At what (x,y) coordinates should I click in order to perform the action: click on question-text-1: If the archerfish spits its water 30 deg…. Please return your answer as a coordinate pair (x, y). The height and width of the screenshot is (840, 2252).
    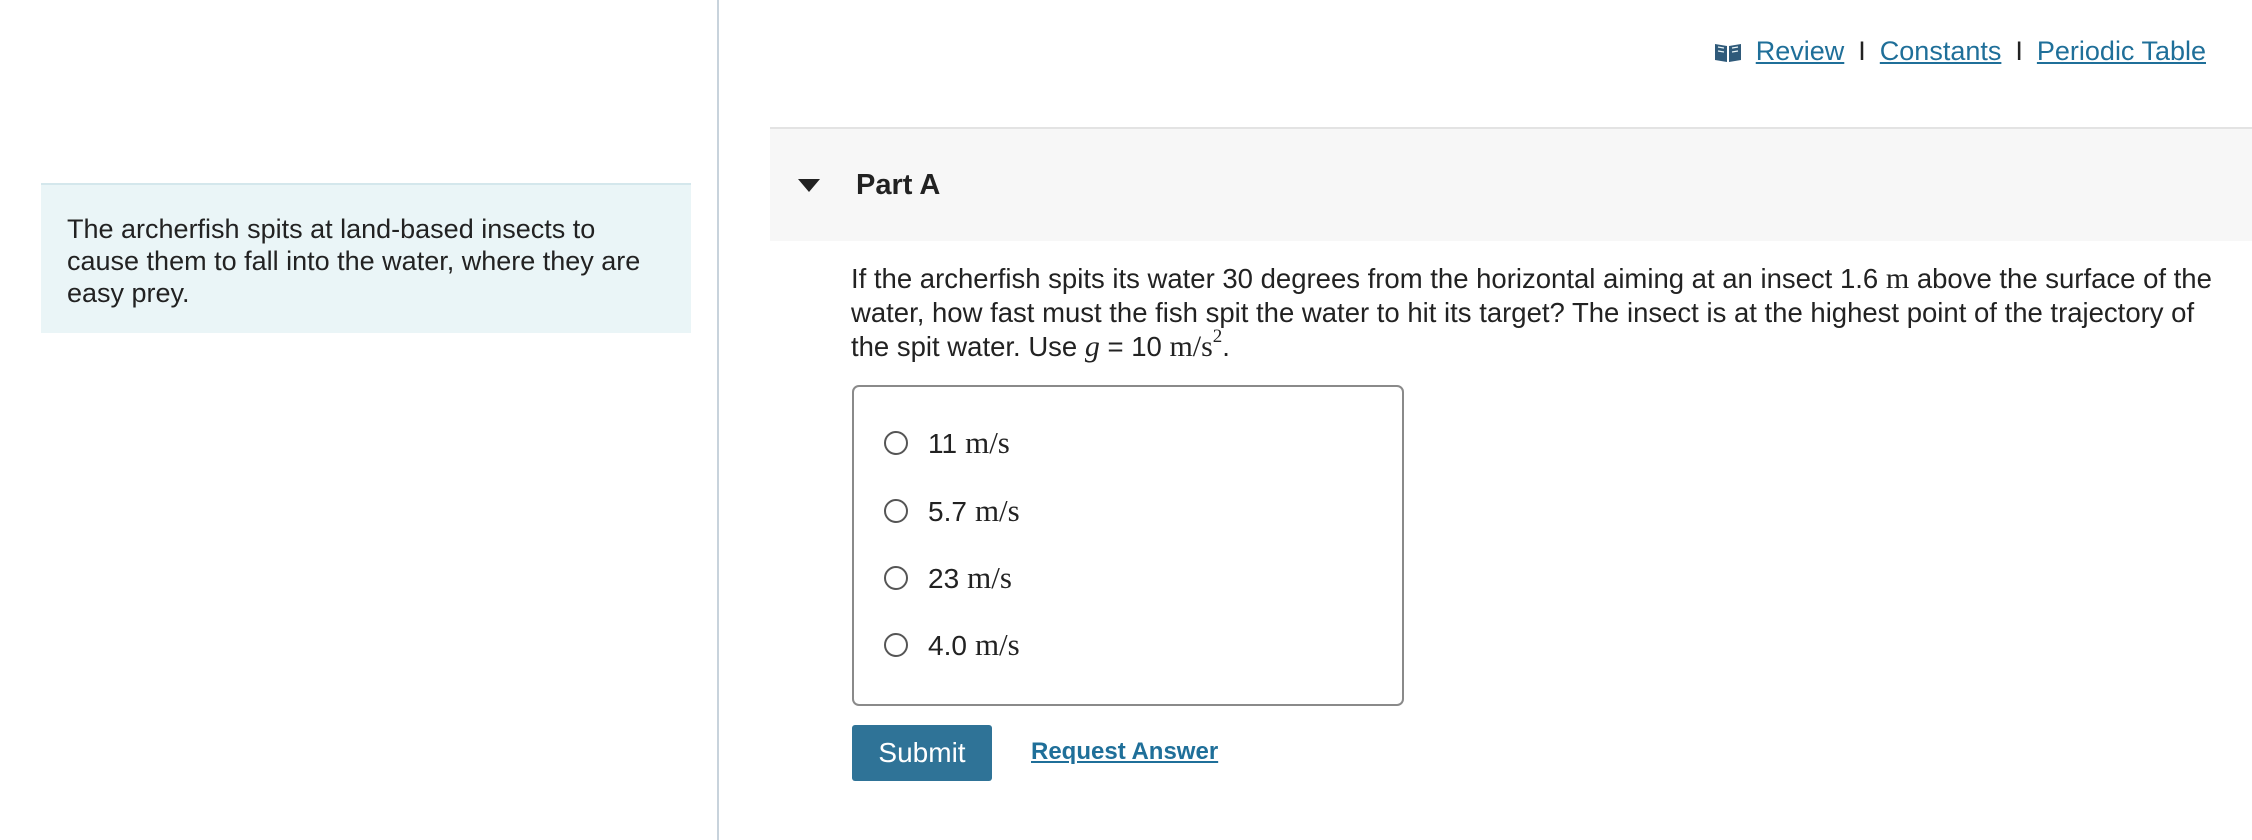
    Looking at the image, I should click on (1365, 278).